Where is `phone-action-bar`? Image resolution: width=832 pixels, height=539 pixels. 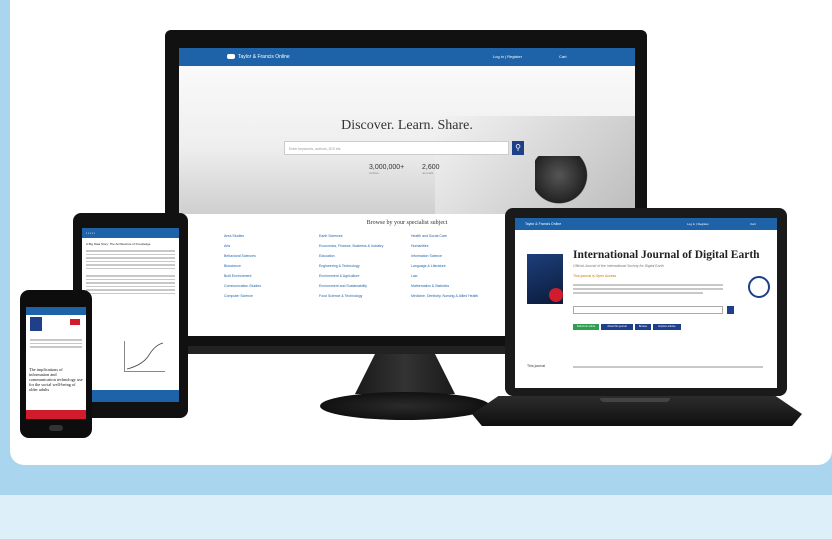
phone-action-bar is located at coordinates (56, 414).